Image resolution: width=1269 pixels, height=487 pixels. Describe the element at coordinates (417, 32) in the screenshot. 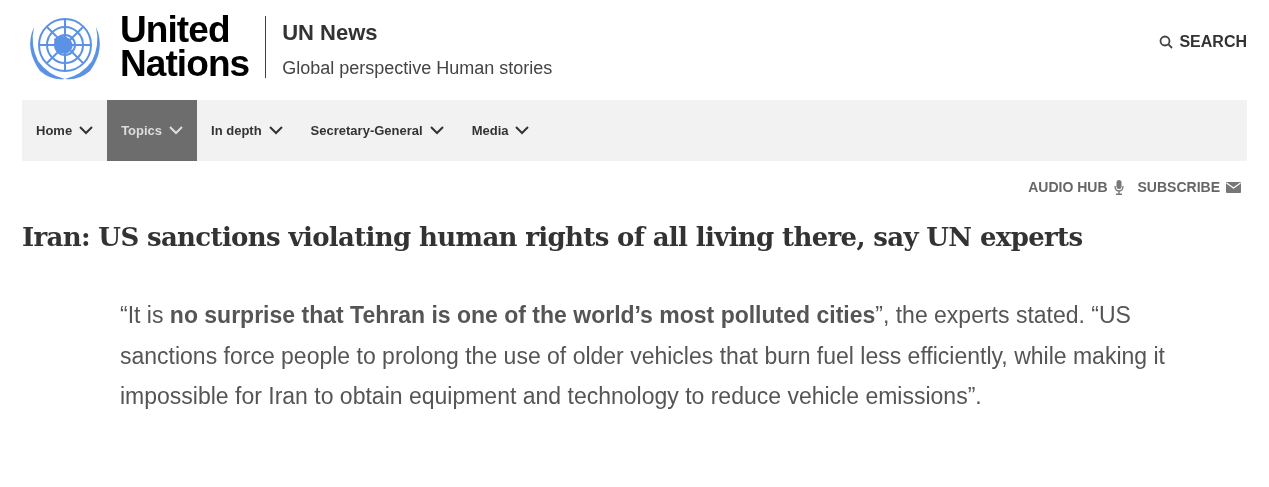

I see `site-title: UN News` at that location.